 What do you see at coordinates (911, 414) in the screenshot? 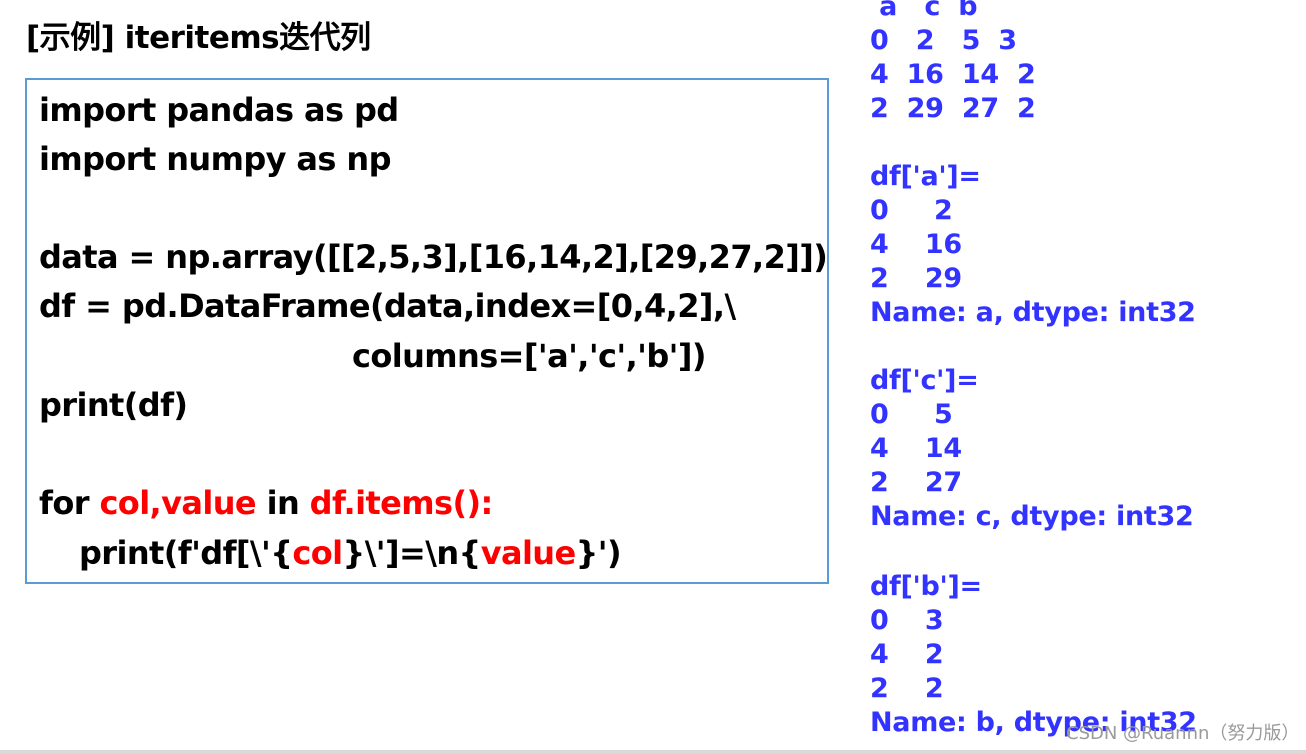
I see `section-row: 0 5` at bounding box center [911, 414].